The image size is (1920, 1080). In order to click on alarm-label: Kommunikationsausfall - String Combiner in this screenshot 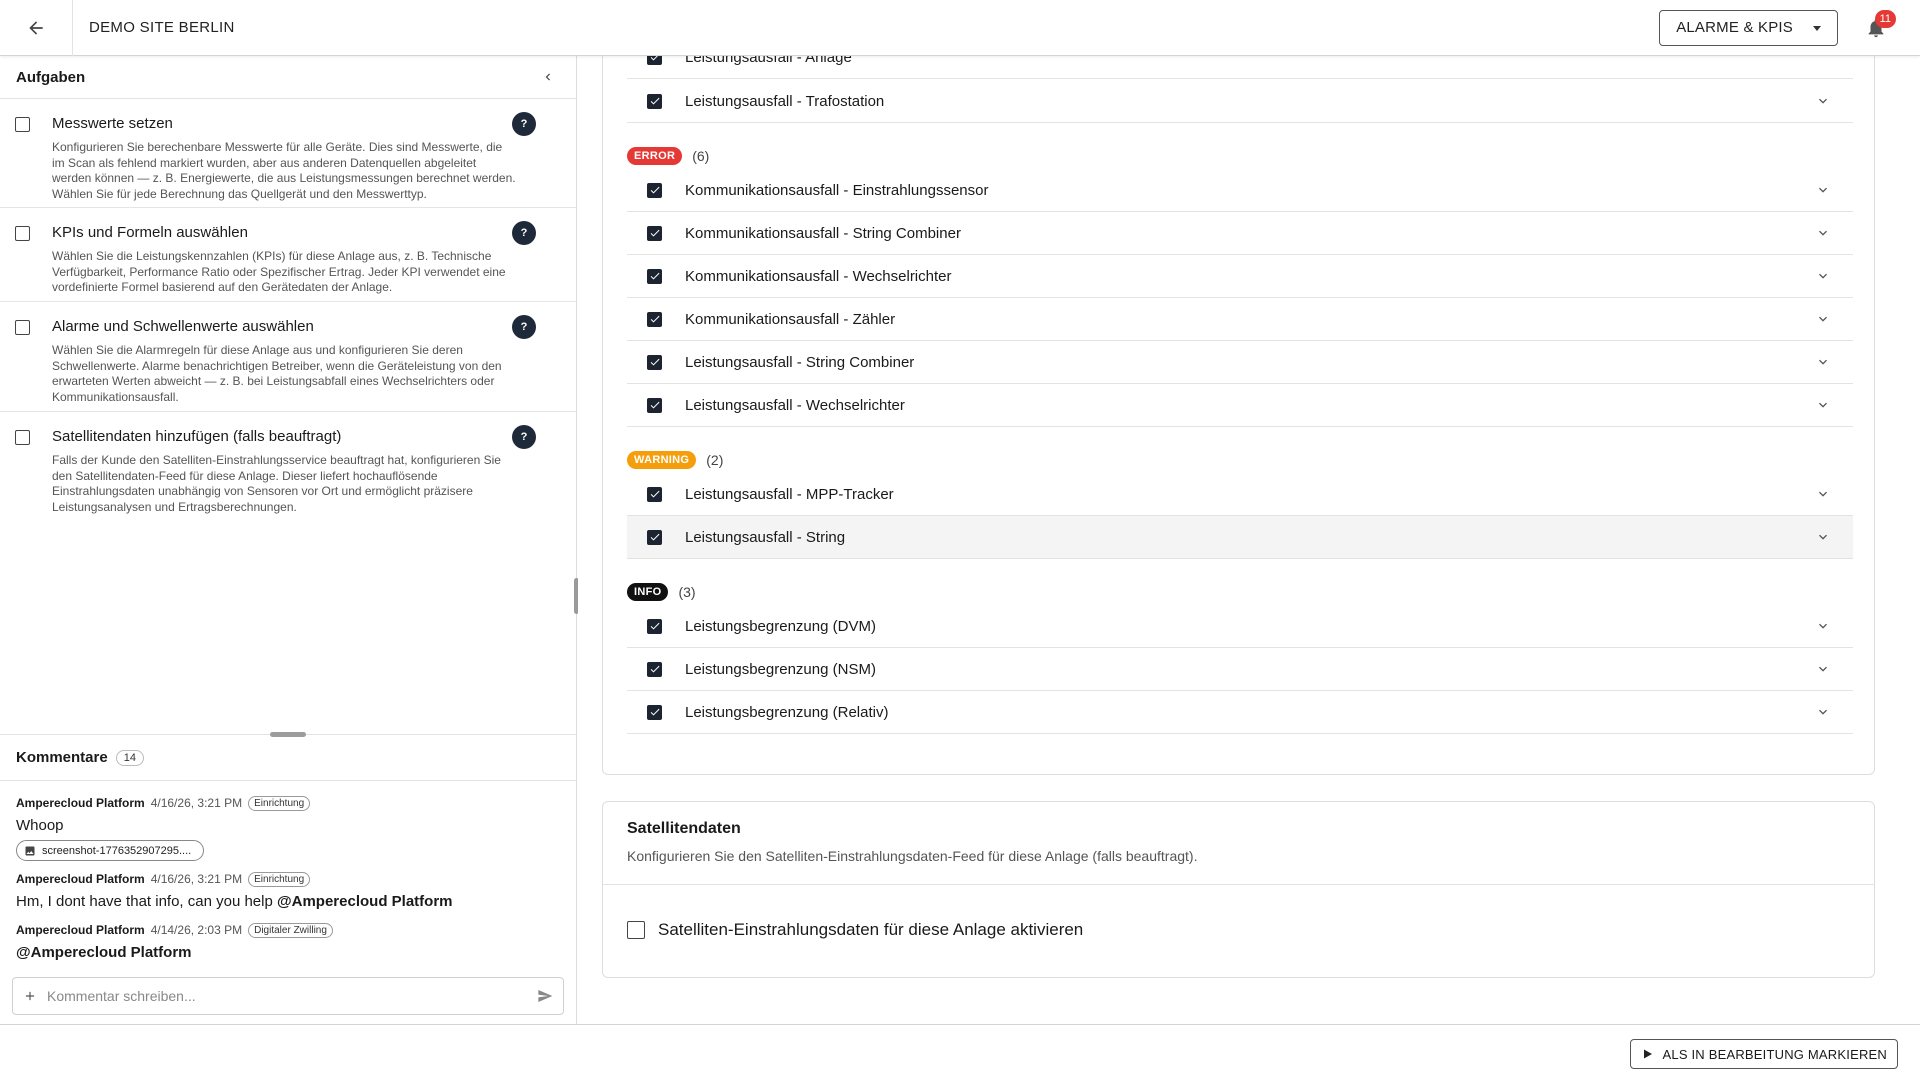, I will do `click(823, 233)`.